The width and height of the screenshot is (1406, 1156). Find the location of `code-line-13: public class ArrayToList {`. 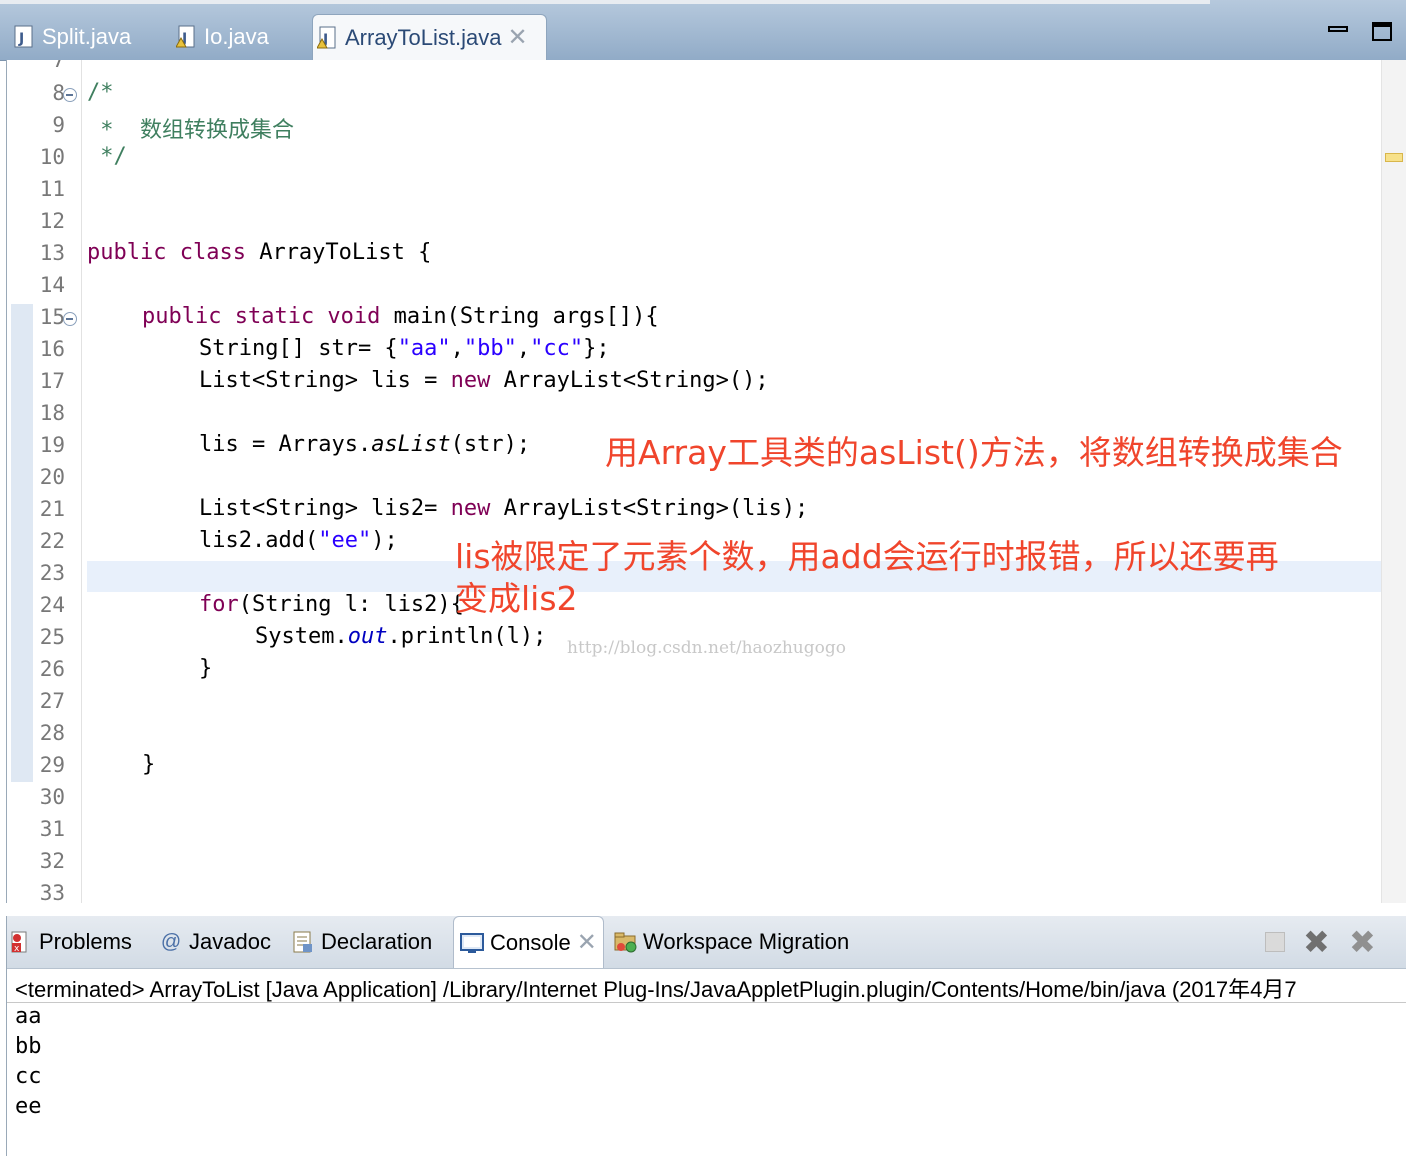

code-line-13: public class ArrayToList { is located at coordinates (259, 252).